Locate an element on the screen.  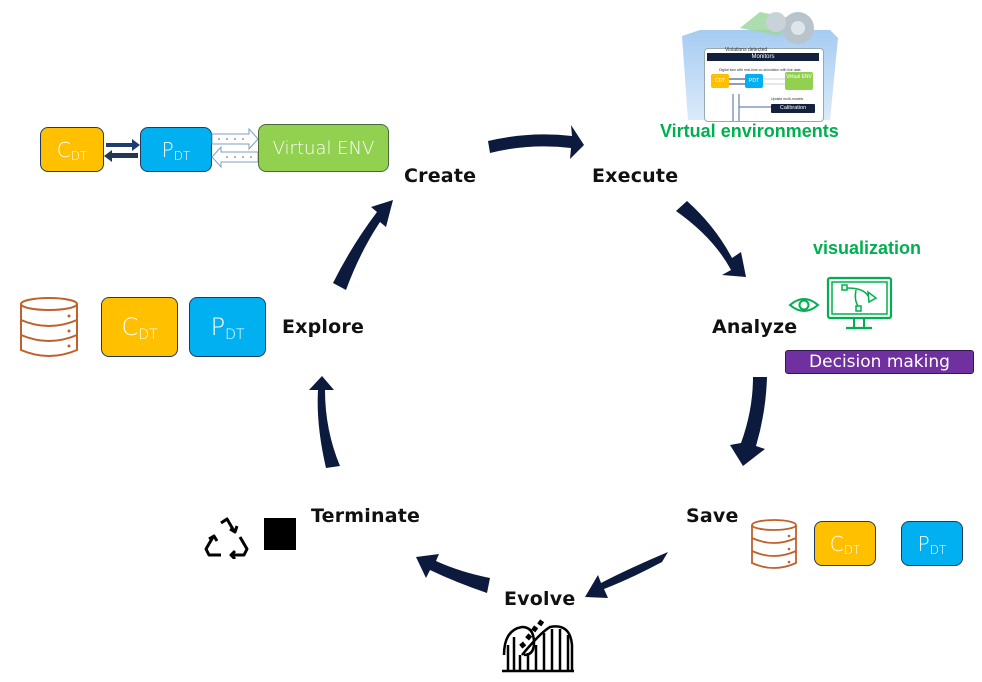
create-pdt-box: P DT is located at coordinates (176, 149).